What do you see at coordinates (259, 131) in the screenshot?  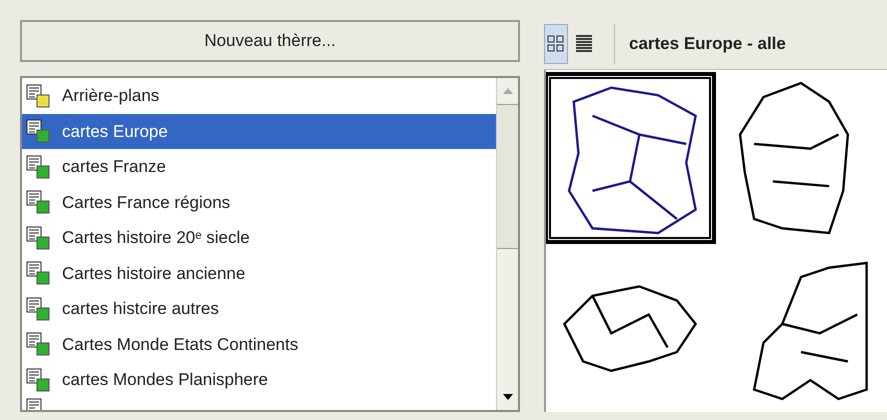 I see `theme-list-item: cartes Europe` at bounding box center [259, 131].